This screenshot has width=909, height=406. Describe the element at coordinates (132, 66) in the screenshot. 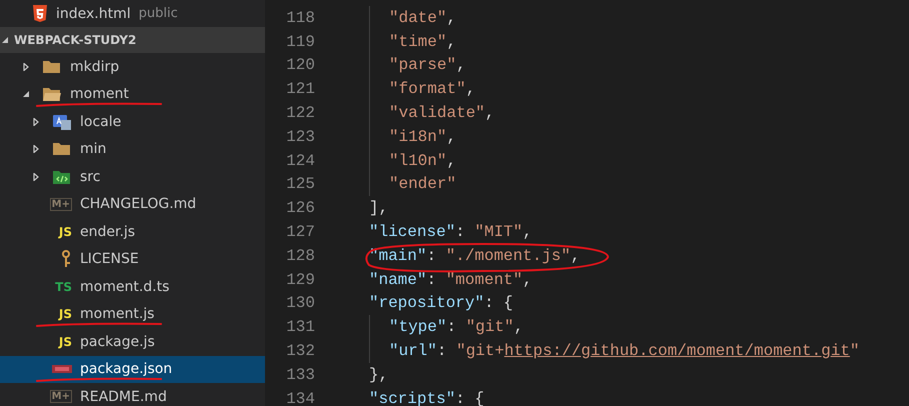

I see `tree-item: mkdirp` at that location.